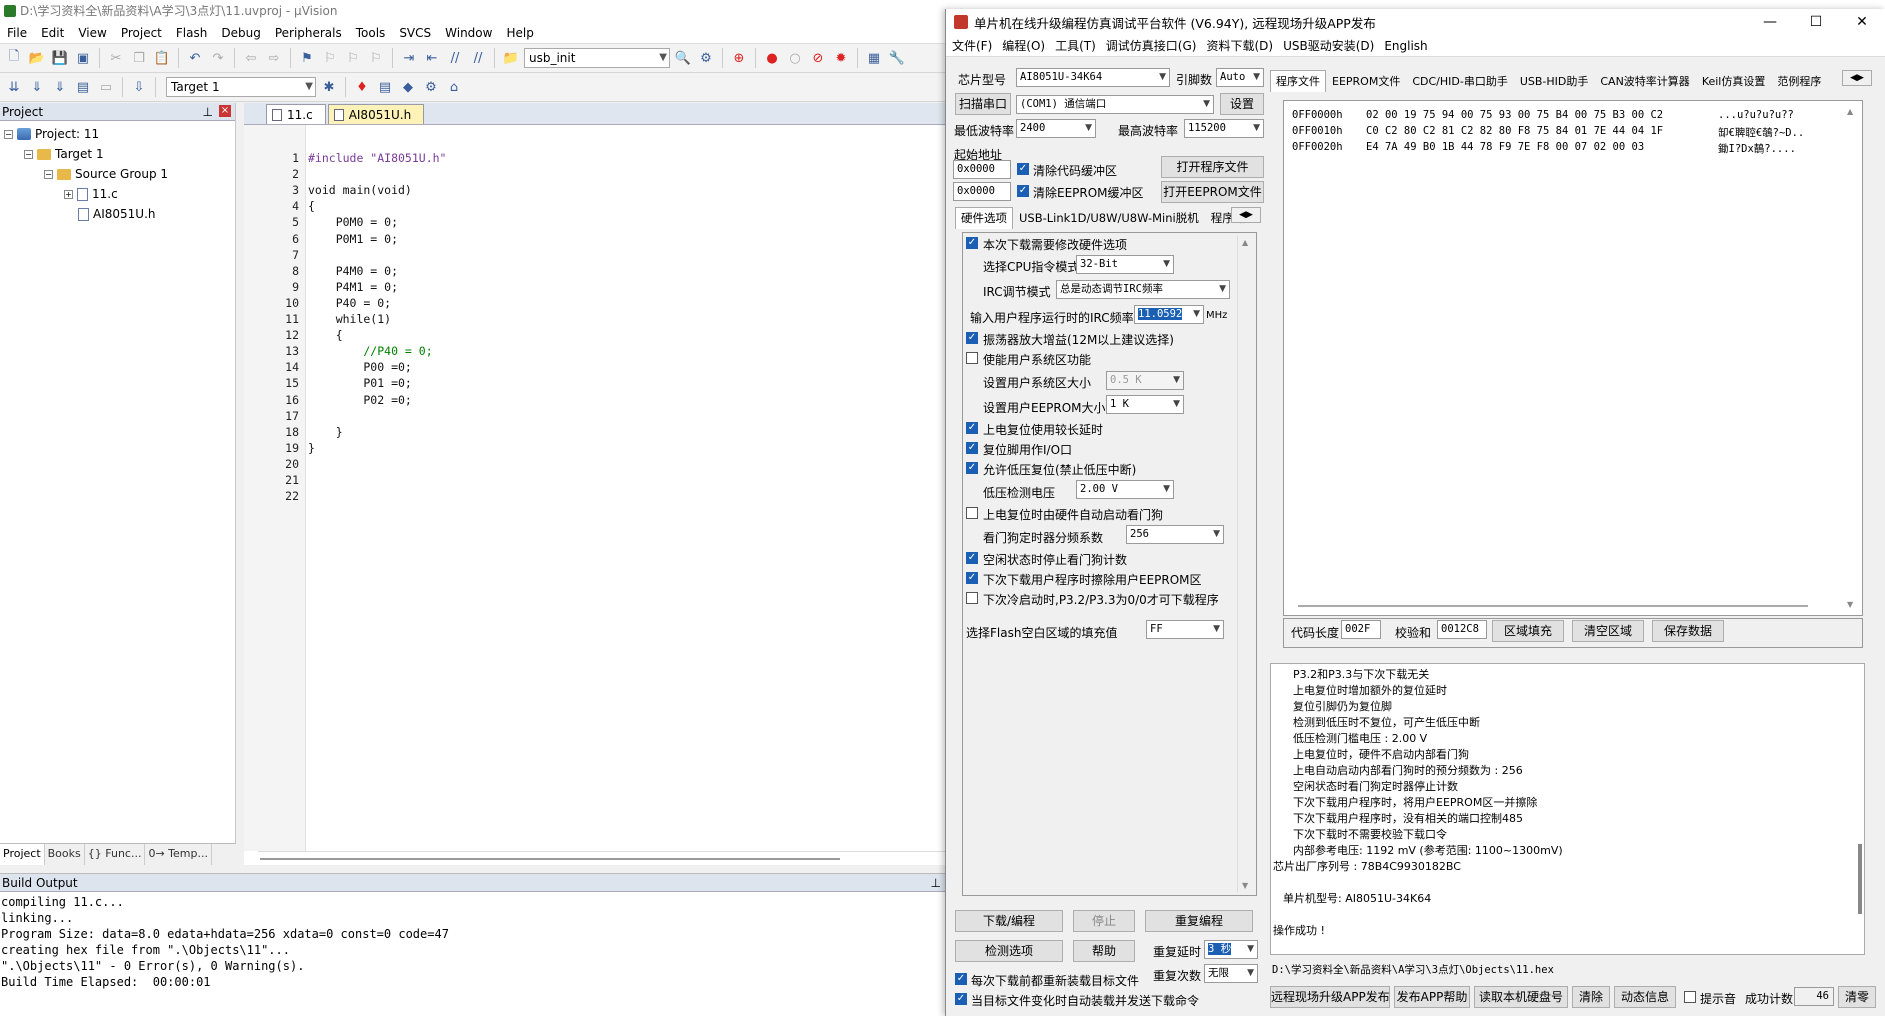 This screenshot has height=1016, width=1885. What do you see at coordinates (240, 33) in the screenshot?
I see `menu-debug: Debug` at bounding box center [240, 33].